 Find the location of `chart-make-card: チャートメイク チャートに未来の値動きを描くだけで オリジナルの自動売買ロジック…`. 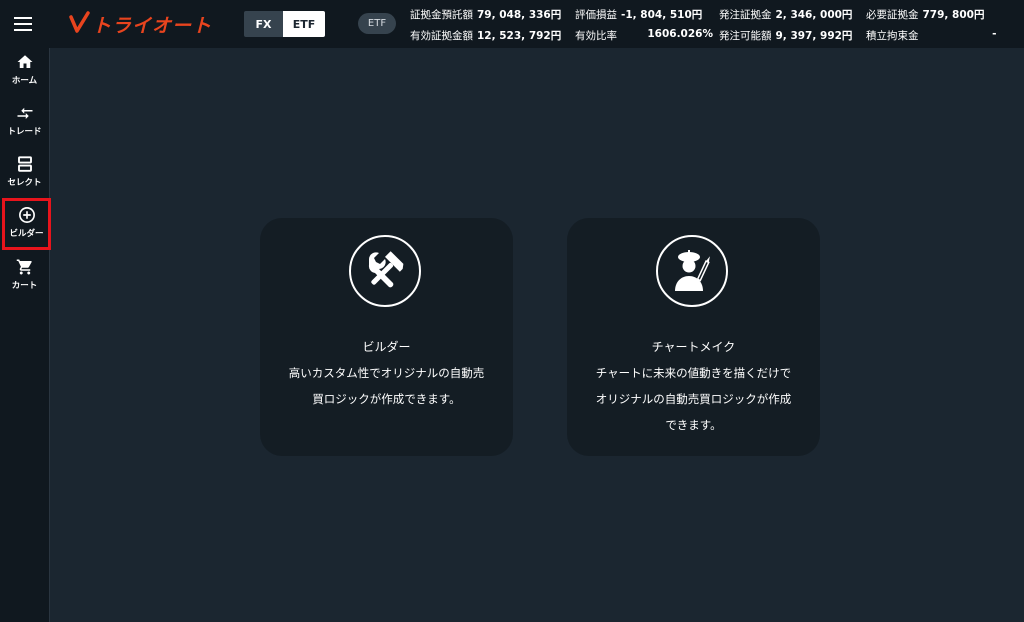

chart-make-card: チャートメイク チャートに未来の値動きを描くだけで オリジナルの自動売買ロジック… is located at coordinates (693, 337).